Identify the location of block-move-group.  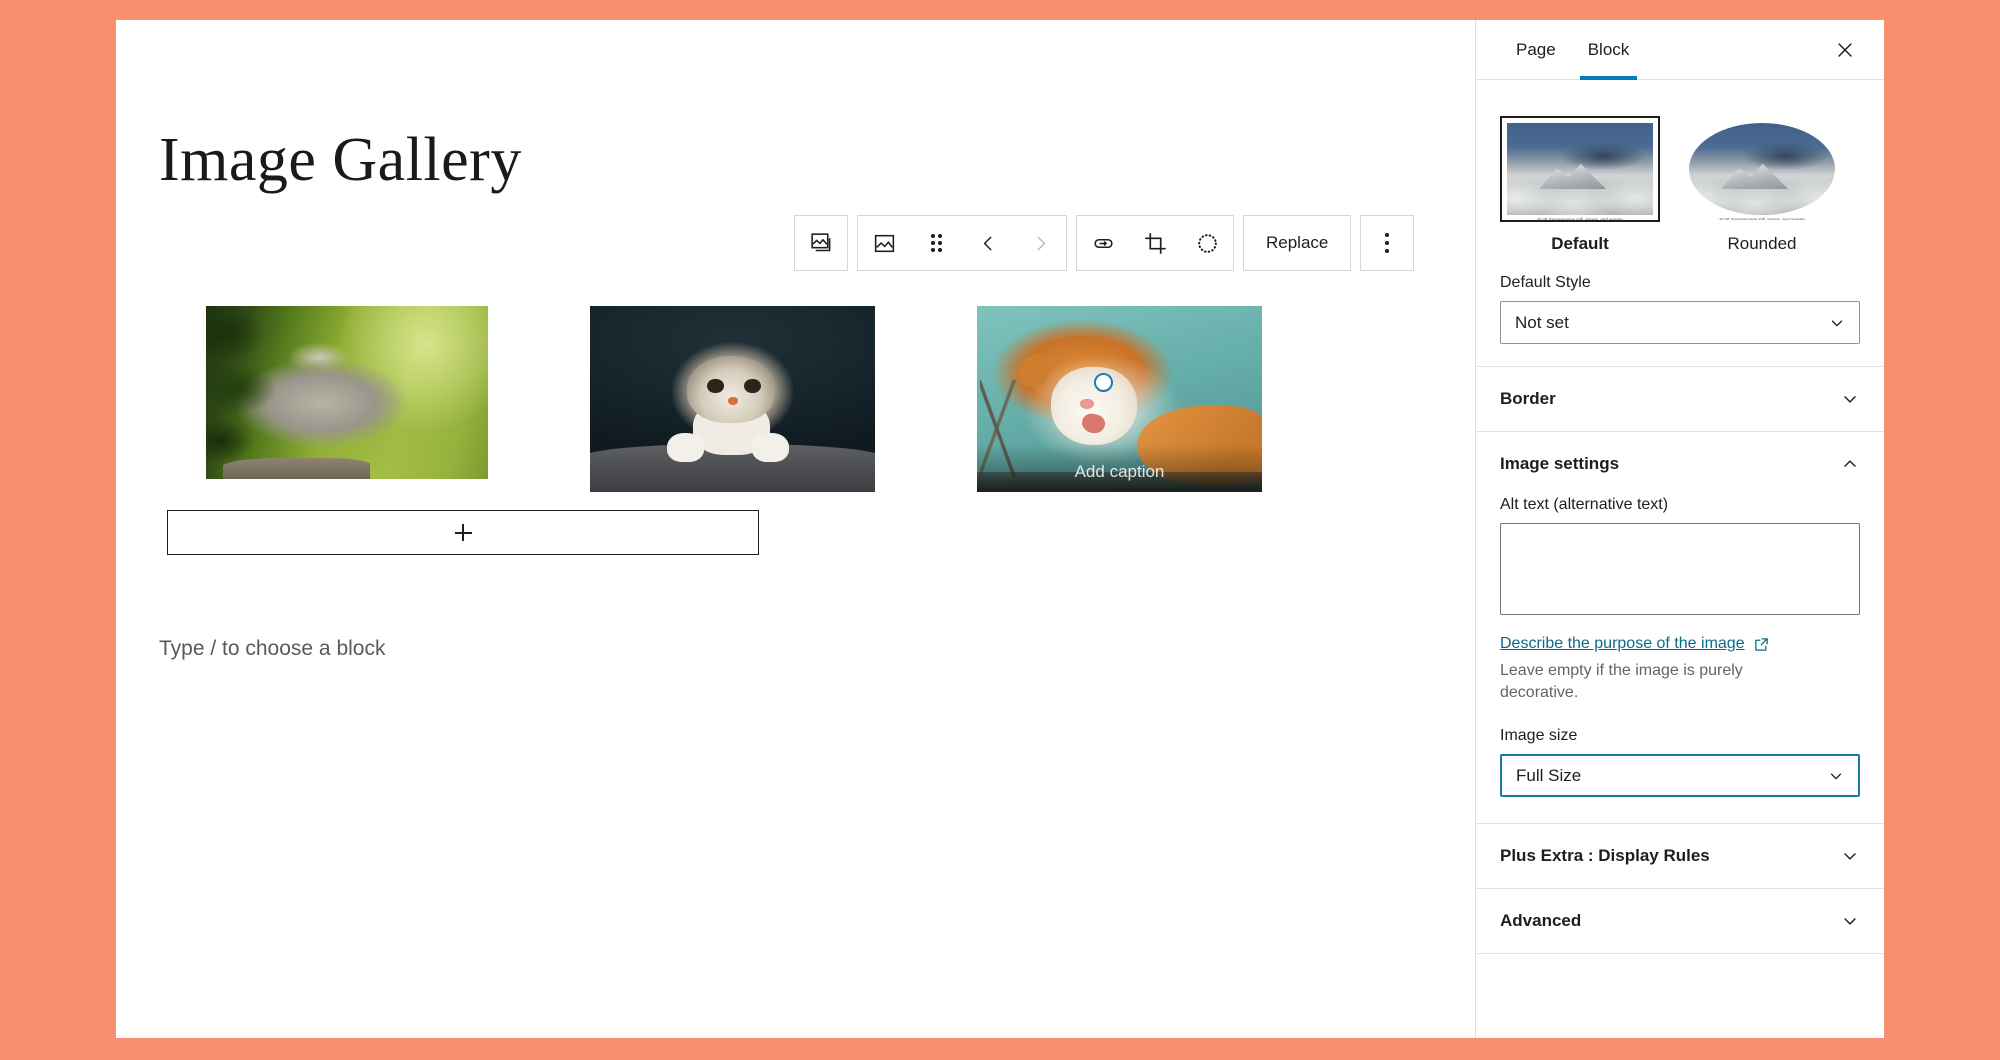
(962, 243).